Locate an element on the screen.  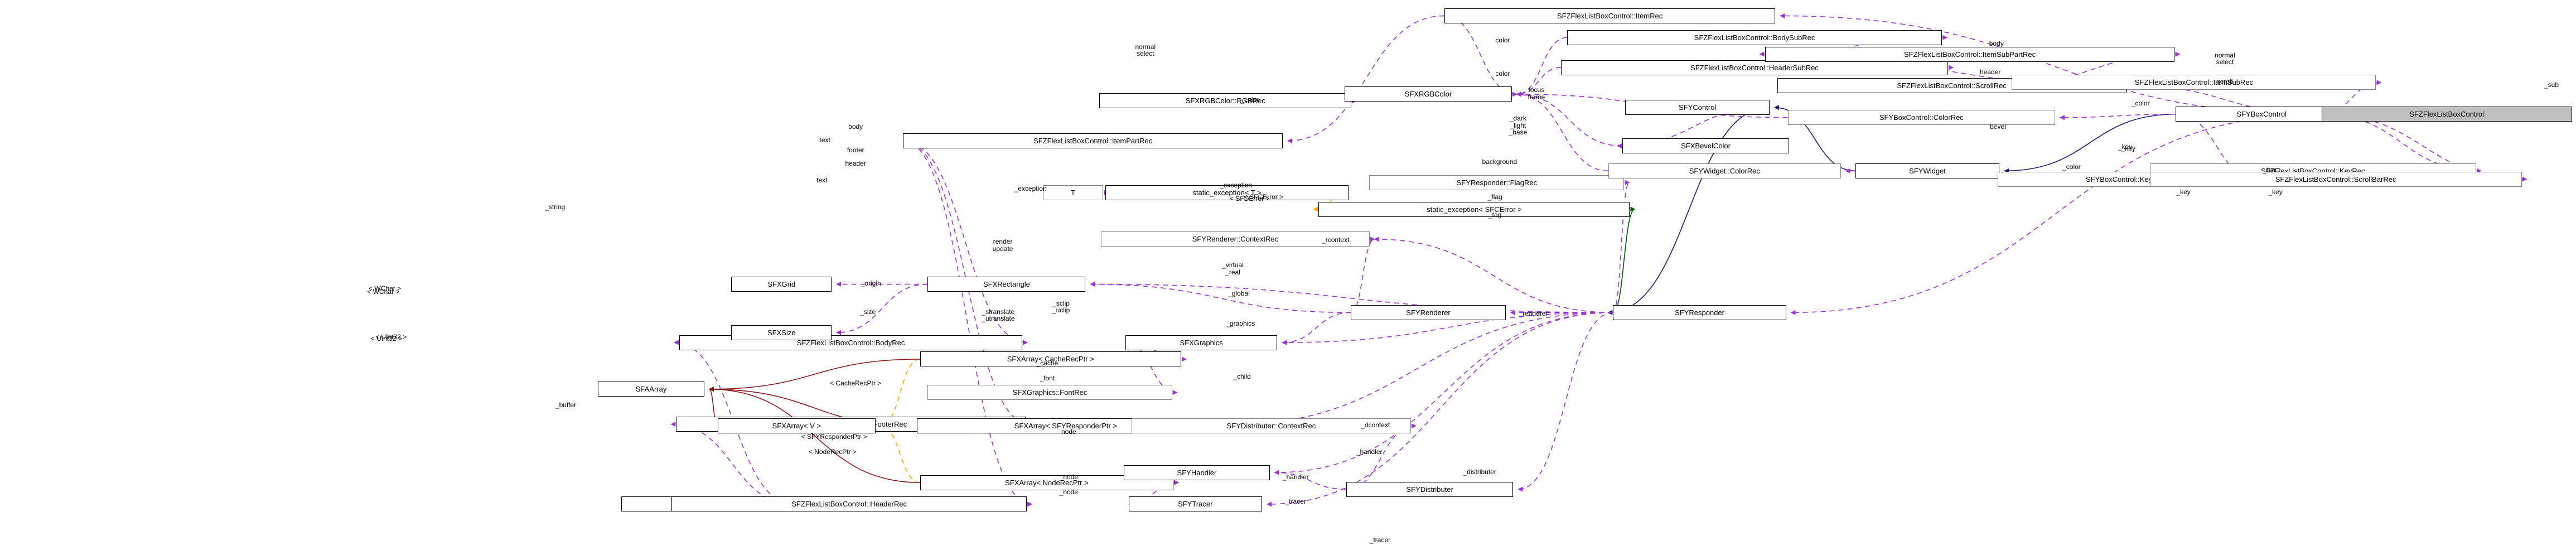
node-n48: SFZFlexListBoxControl::ScrollBarRec is located at coordinates (2336, 179).